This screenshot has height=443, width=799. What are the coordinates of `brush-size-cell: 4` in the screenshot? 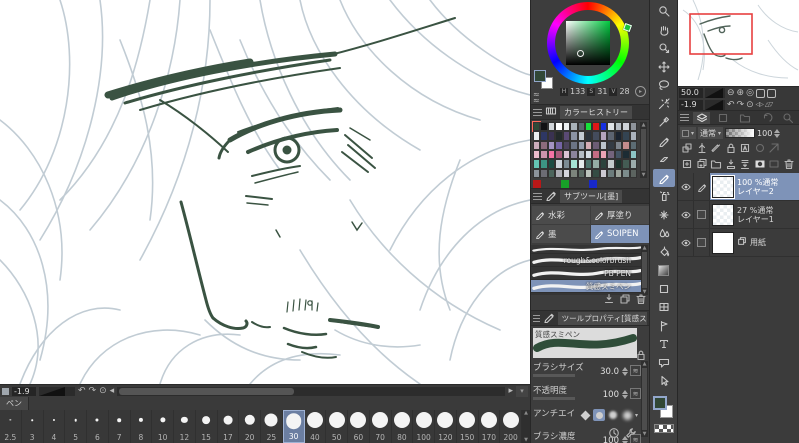 It's located at (55, 426).